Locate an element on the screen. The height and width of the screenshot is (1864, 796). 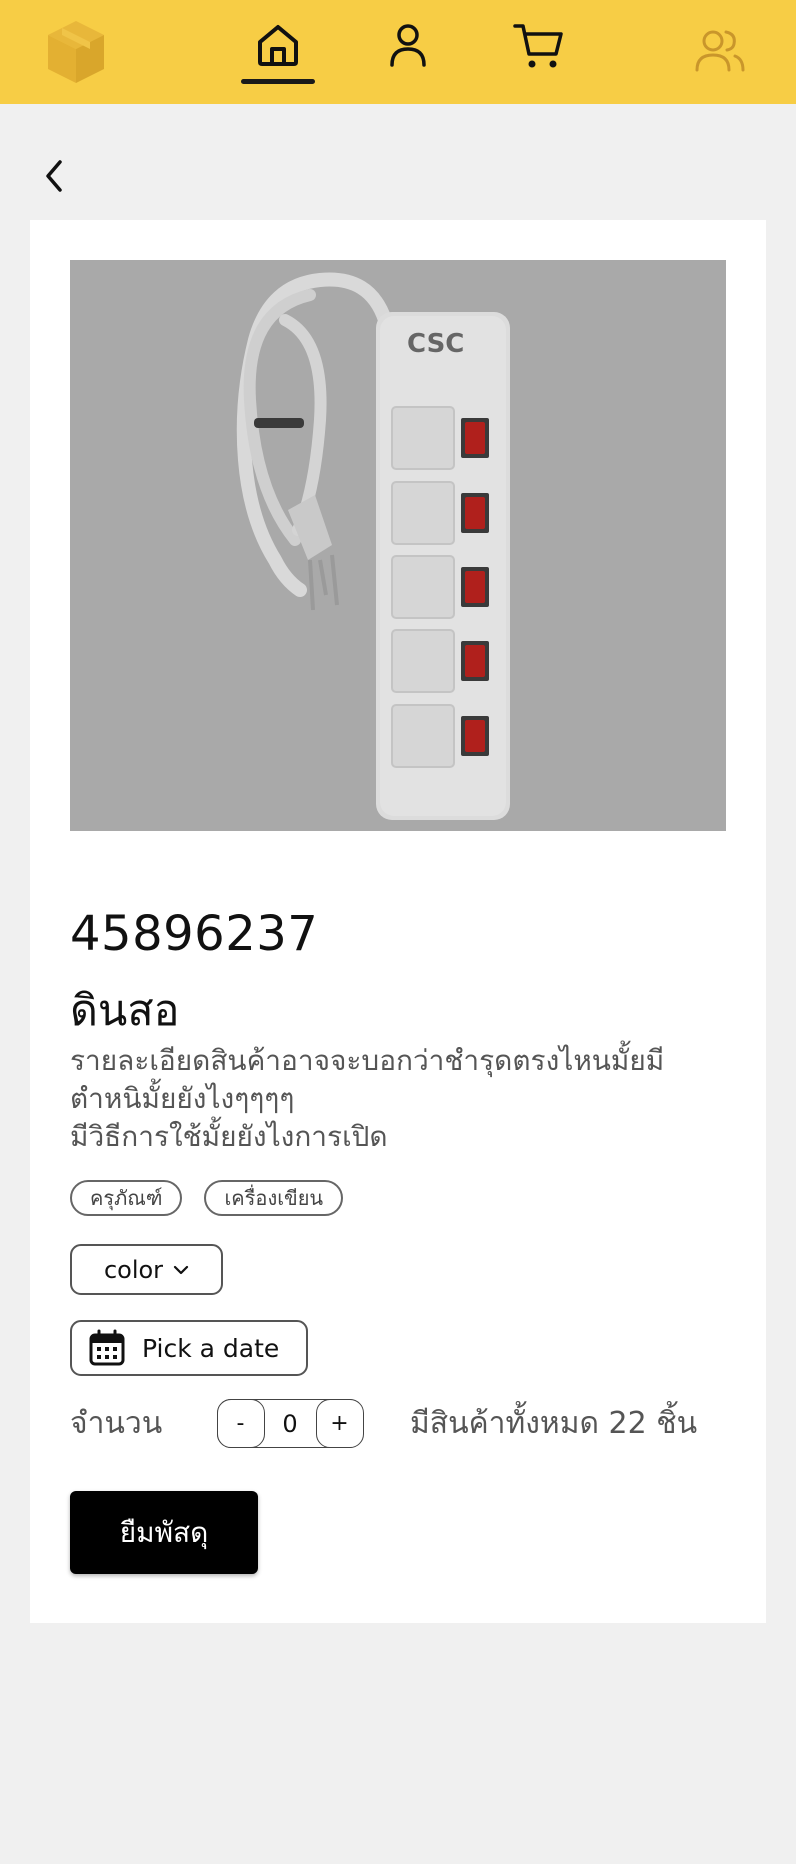
date-picker-button: Pick a date is located at coordinates (189, 1348).